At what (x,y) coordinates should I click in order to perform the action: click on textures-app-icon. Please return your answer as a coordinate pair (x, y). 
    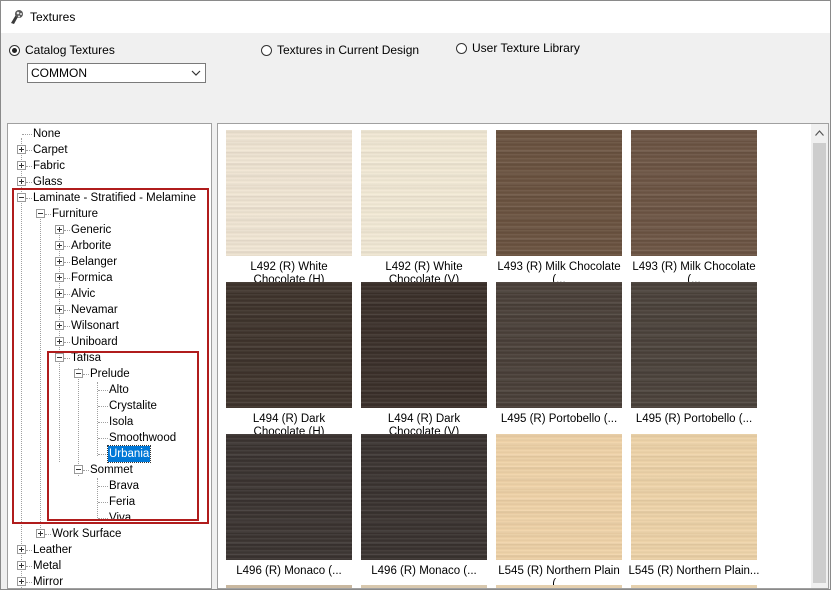
    Looking at the image, I should click on (17, 17).